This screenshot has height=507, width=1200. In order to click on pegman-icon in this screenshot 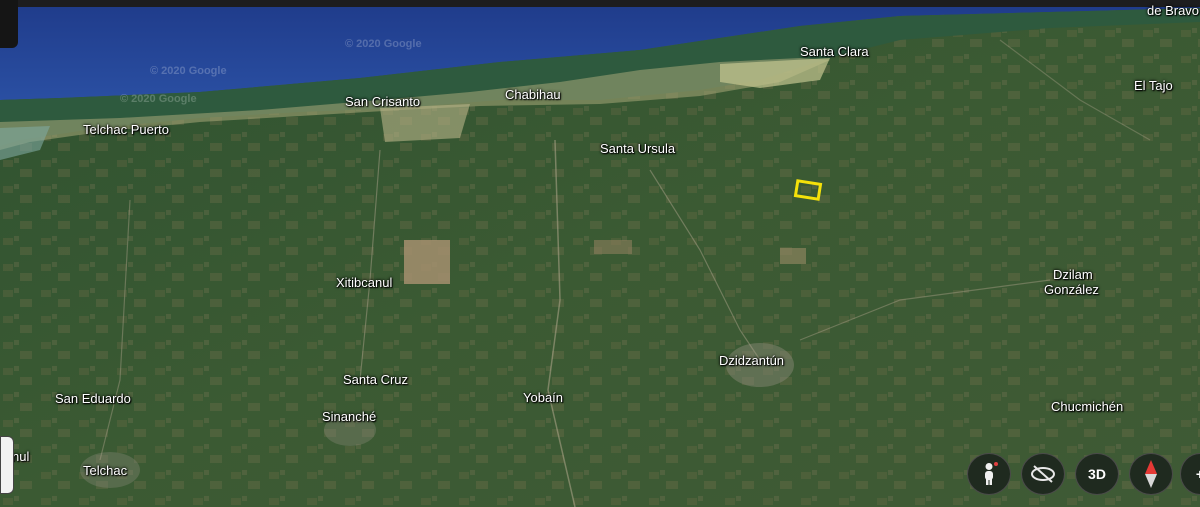, I will do `click(991, 473)`.